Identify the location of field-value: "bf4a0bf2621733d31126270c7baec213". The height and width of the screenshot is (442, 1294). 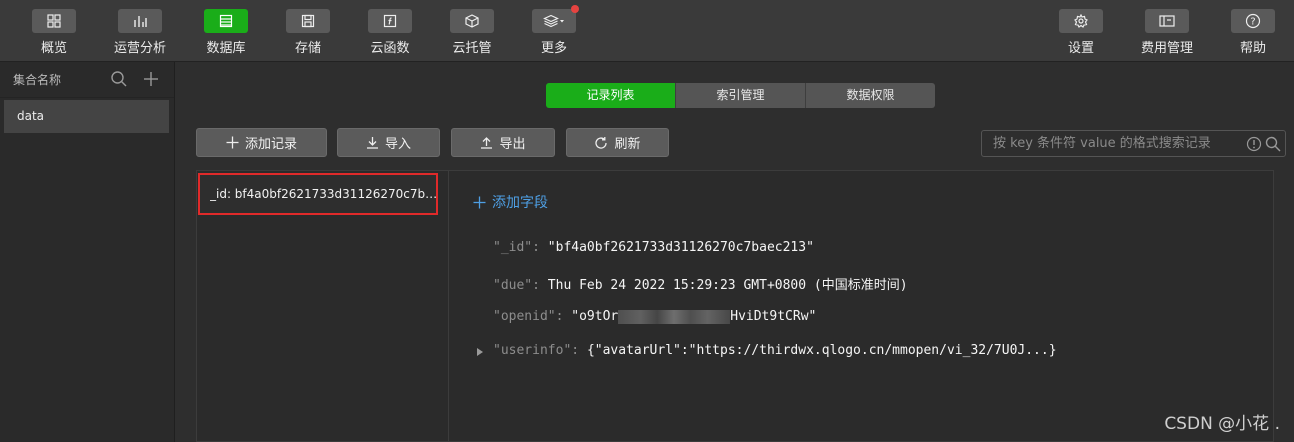
(680, 247).